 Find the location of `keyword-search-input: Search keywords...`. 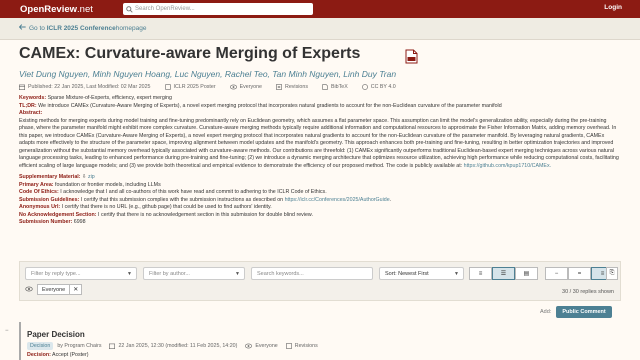

keyword-search-input: Search keywords... is located at coordinates (312, 273).